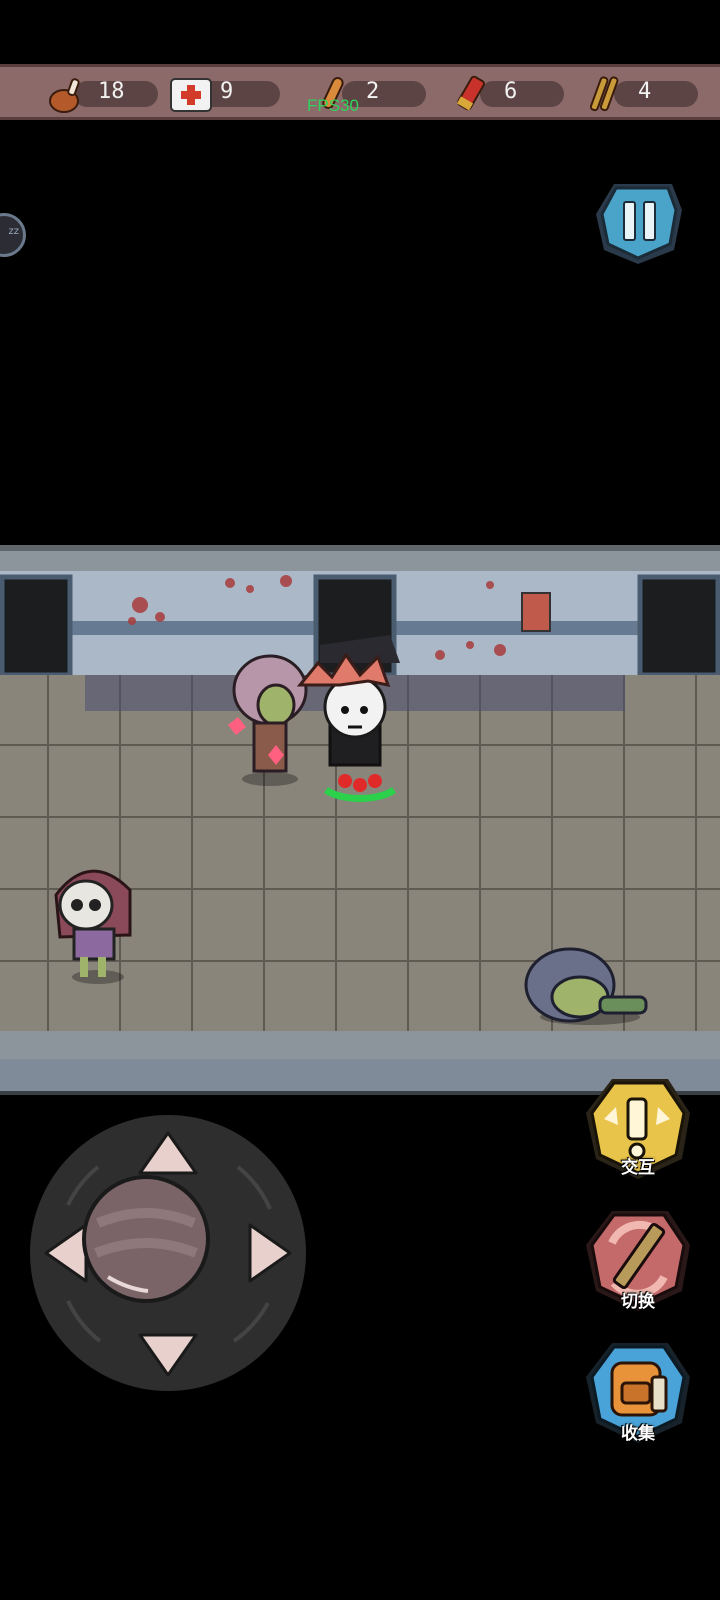  What do you see at coordinates (638, 1434) in the screenshot?
I see `collect-label: 收集` at bounding box center [638, 1434].